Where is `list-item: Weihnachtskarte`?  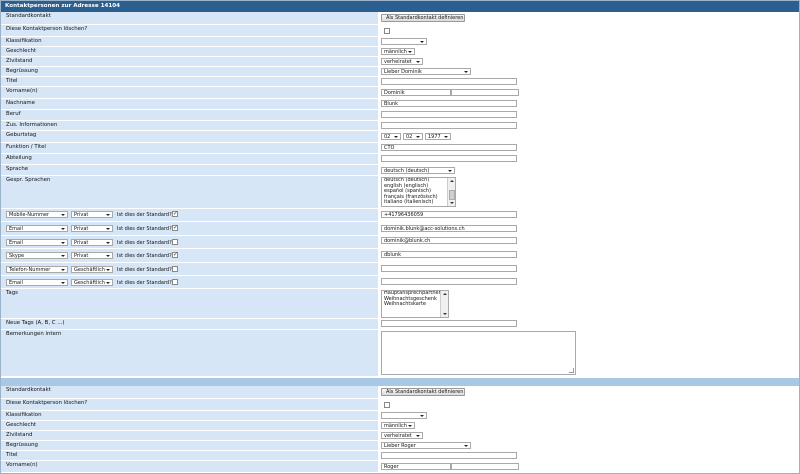 list-item: Weihnachtskarte is located at coordinates (416, 305).